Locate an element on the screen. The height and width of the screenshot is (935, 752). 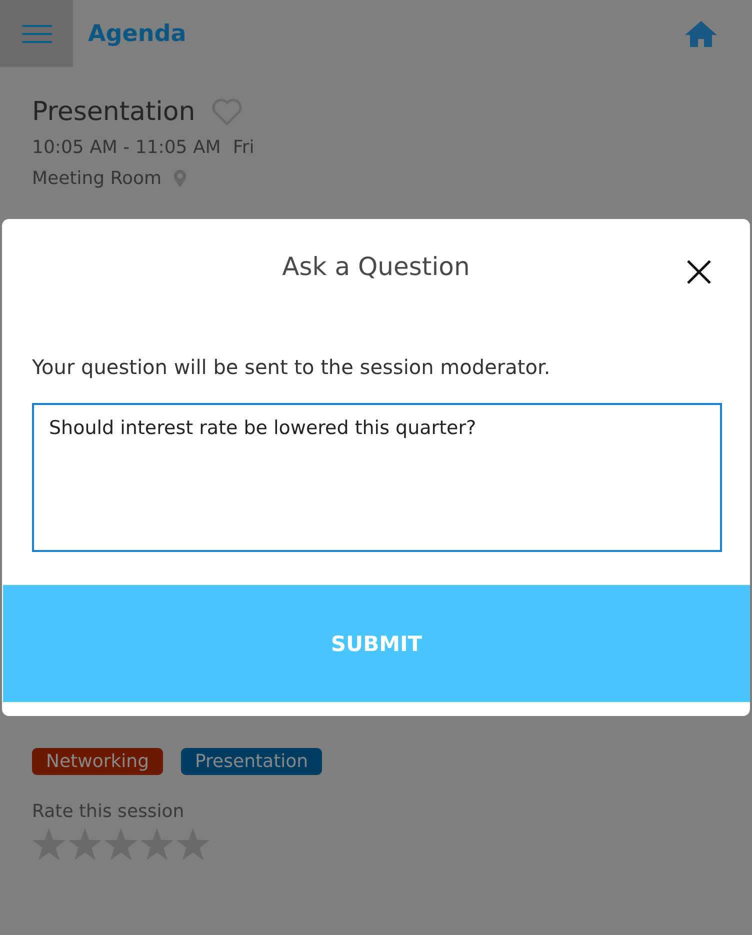
session-day: Fri is located at coordinates (243, 147).